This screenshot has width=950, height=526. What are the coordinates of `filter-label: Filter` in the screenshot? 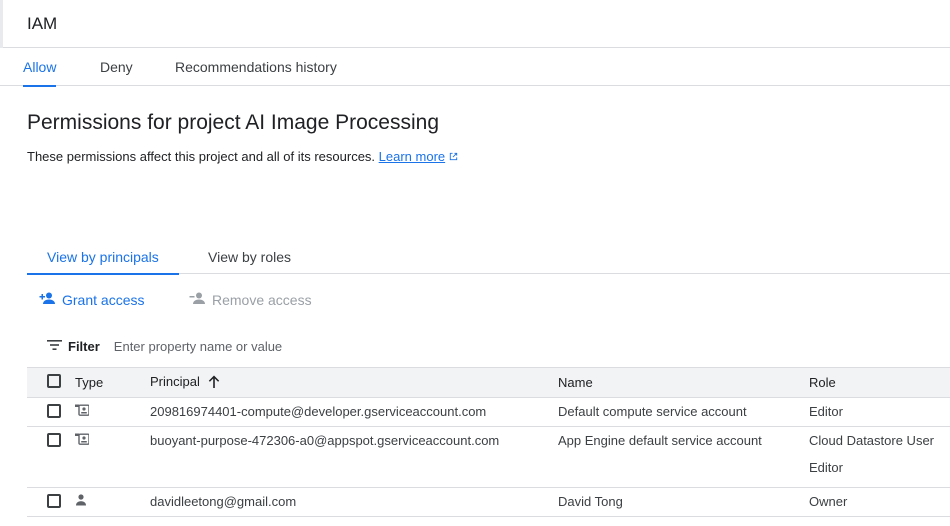 It's located at (84, 346).